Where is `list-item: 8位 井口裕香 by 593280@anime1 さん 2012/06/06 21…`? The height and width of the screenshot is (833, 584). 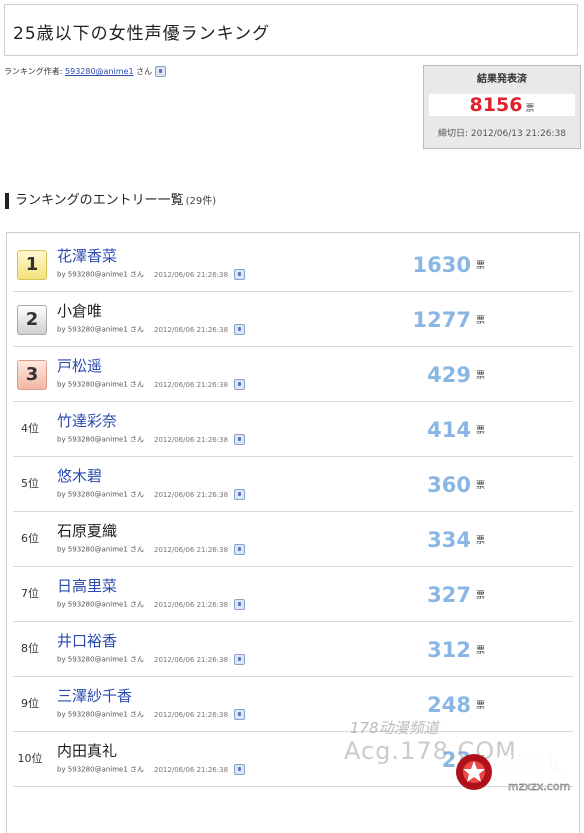 list-item: 8位 井口裕香 by 593280@anime1 さん 2012/06/06 21… is located at coordinates (293, 649).